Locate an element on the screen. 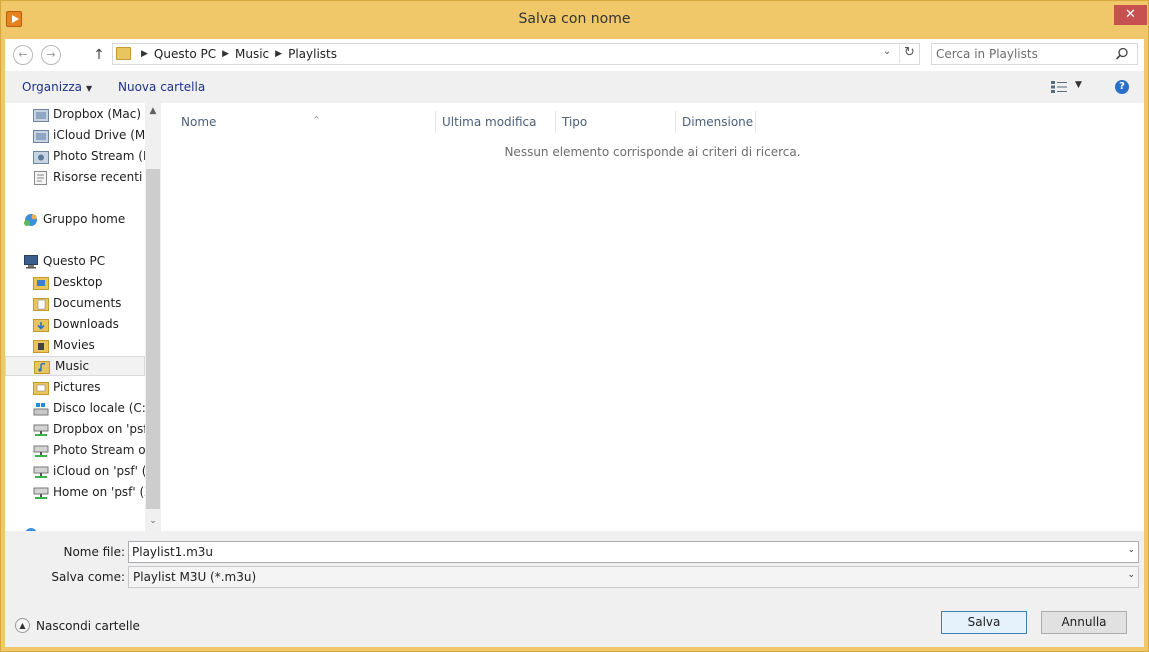  search-icon is located at coordinates (1122, 54).